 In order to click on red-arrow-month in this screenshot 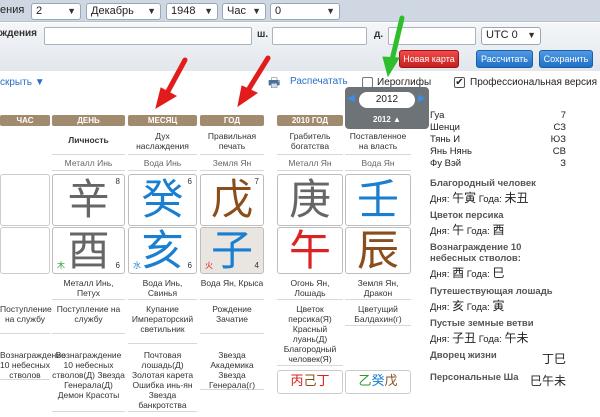, I will do `click(171, 83)`.